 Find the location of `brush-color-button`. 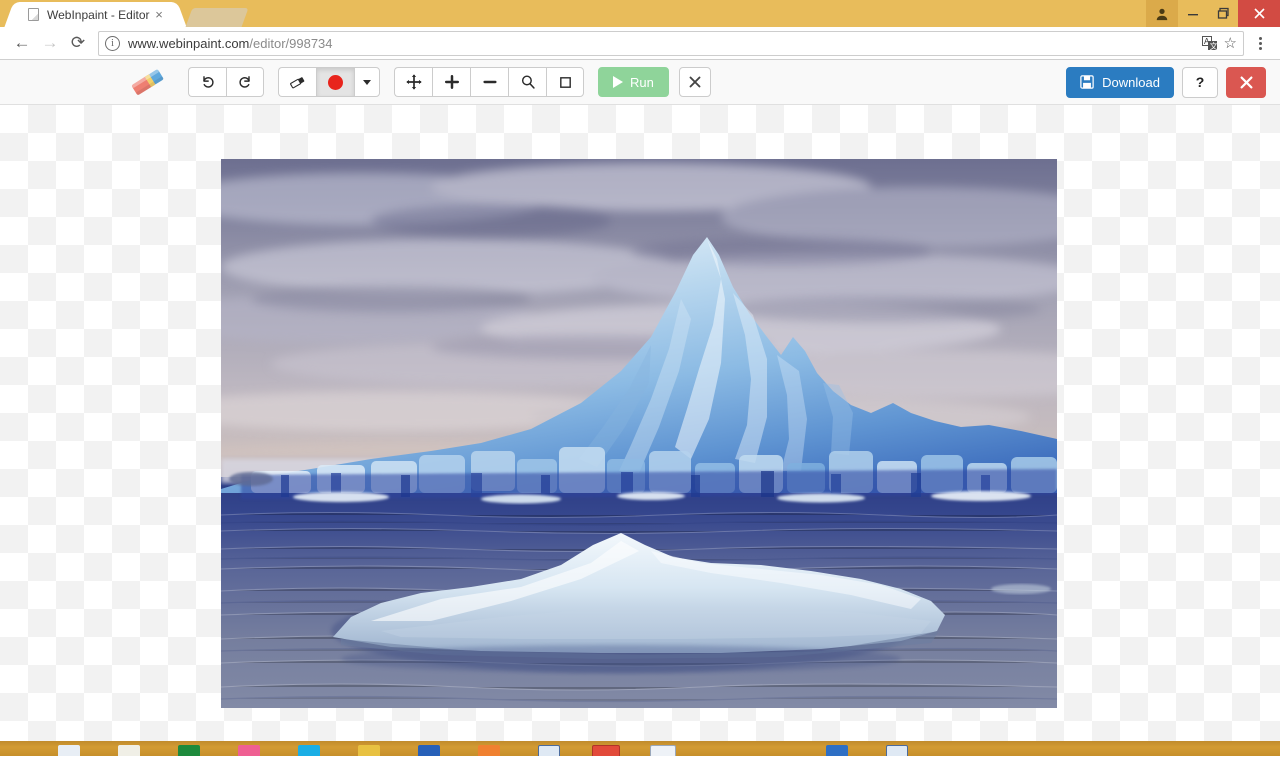

brush-color-button is located at coordinates (335, 82).